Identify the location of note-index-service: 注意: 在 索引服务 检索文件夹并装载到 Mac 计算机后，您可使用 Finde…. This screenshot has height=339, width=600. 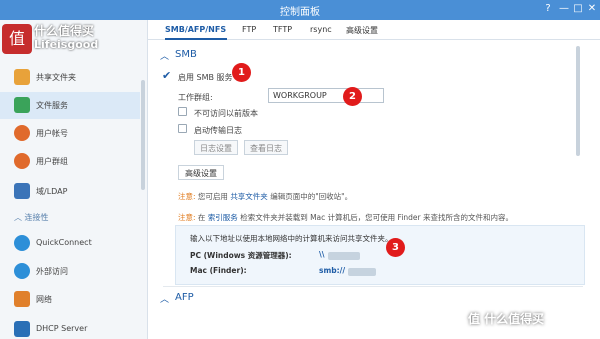
(345, 217).